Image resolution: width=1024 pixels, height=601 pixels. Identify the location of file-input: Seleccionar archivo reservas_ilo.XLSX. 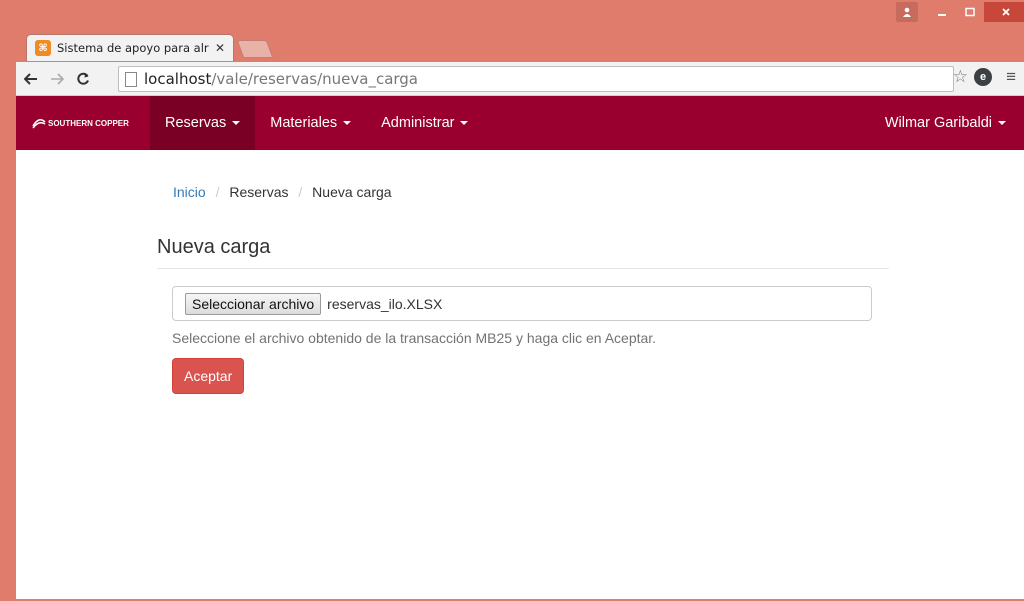
(522, 303).